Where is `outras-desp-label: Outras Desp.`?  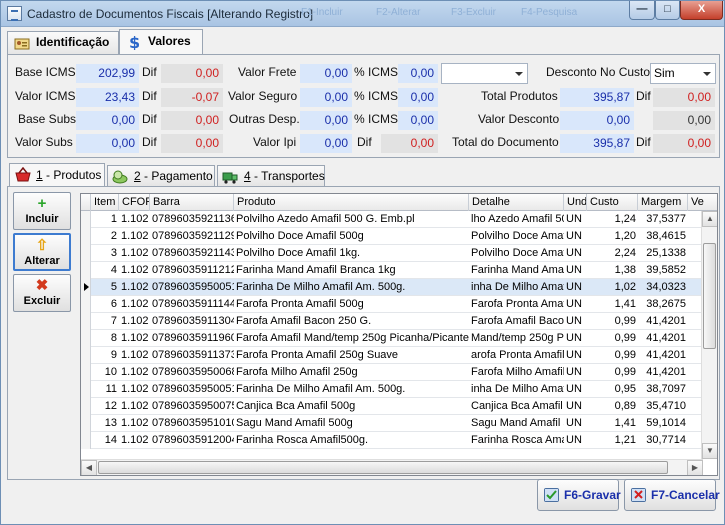
outras-desp-label: Outras Desp. is located at coordinates (264, 119).